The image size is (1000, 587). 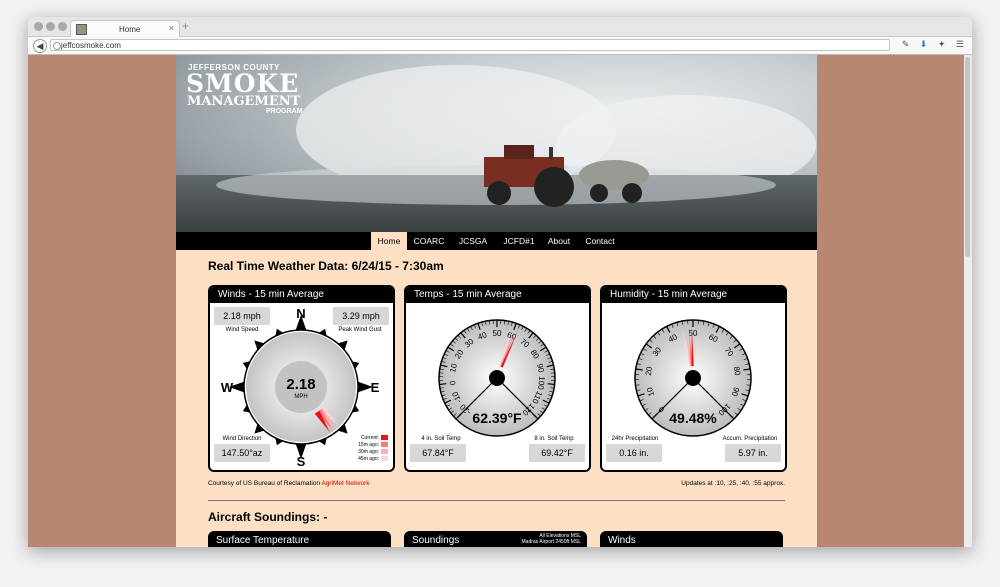 What do you see at coordinates (753, 453) in the screenshot?
I see `accum-precip-value: 5.97 in.` at bounding box center [753, 453].